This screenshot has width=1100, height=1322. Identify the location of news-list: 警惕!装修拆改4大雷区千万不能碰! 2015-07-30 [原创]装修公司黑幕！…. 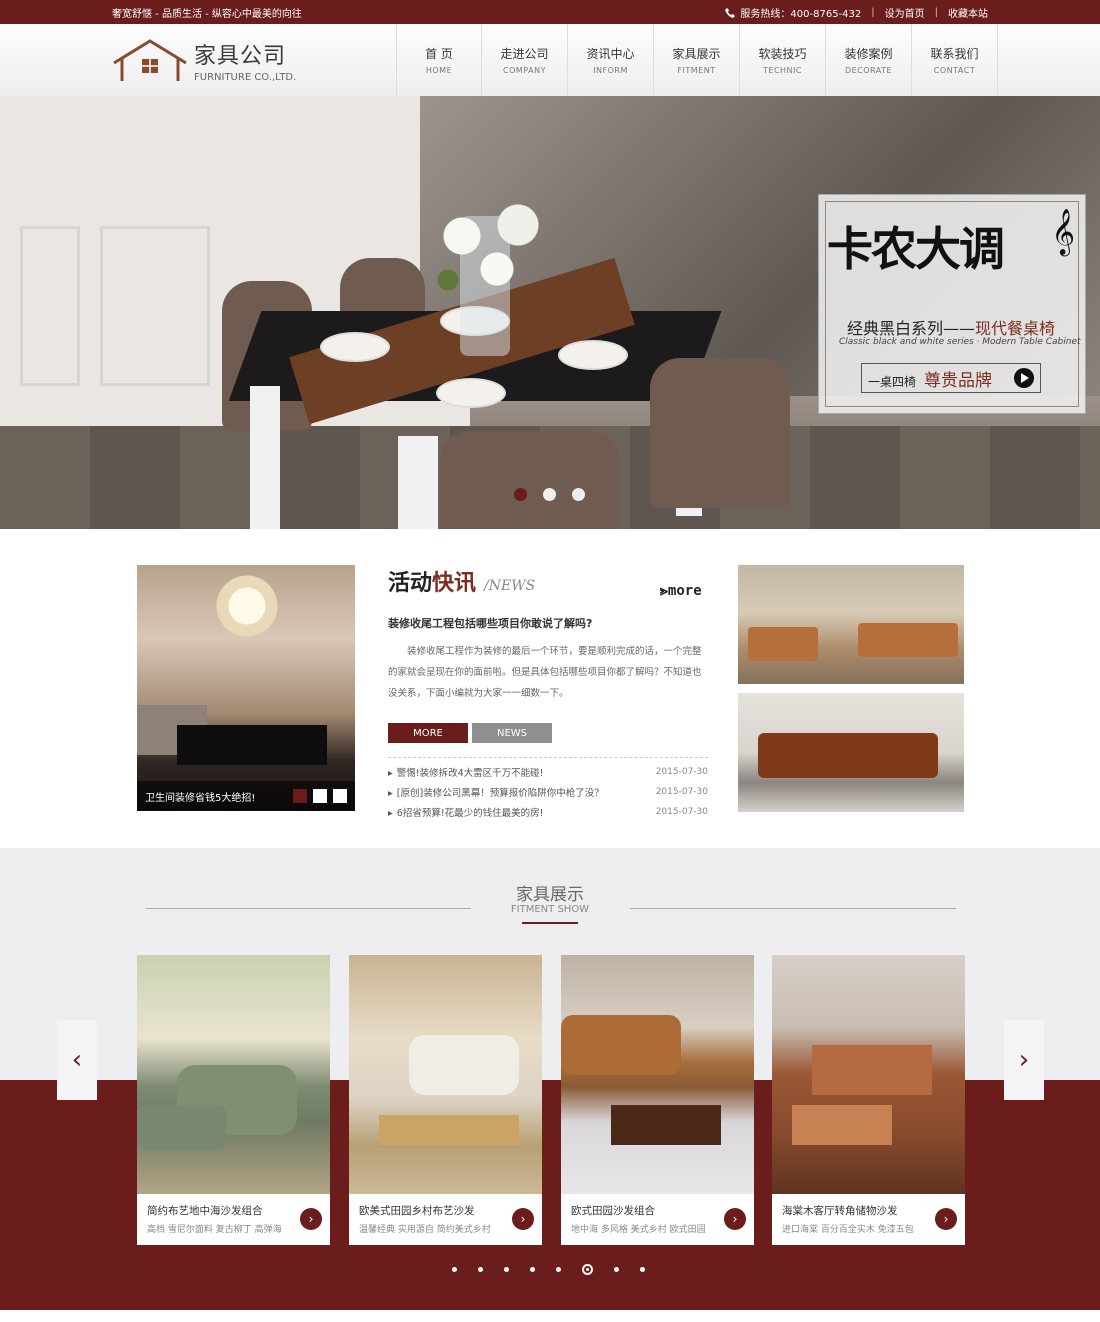
(548, 789).